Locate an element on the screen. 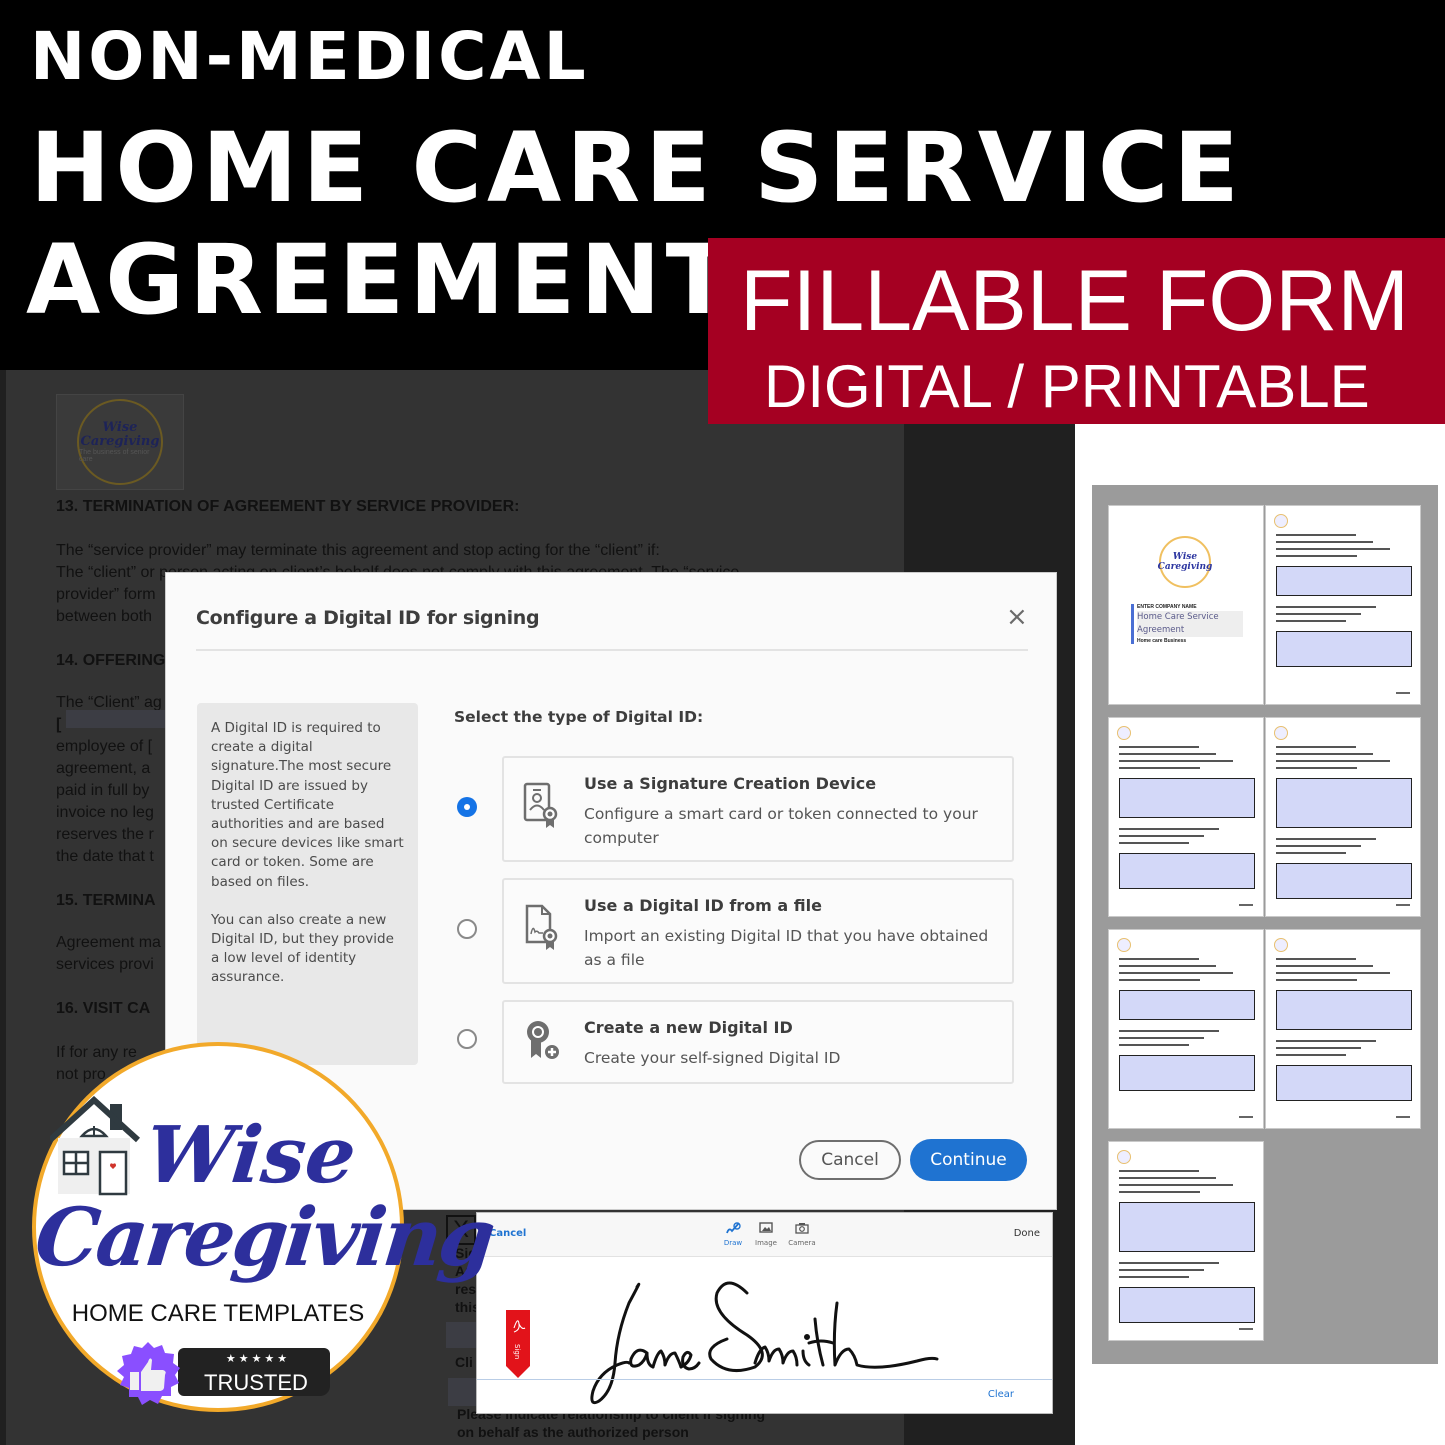 This screenshot has height=1445, width=1445. relationship-line-2: on behalf as the authorized person is located at coordinates (573, 1432).